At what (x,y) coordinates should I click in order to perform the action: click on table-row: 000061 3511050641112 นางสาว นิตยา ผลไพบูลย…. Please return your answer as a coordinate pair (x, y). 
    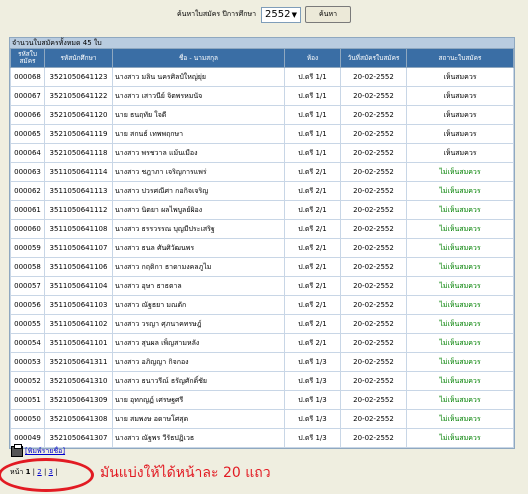
    Looking at the image, I should click on (262, 210).